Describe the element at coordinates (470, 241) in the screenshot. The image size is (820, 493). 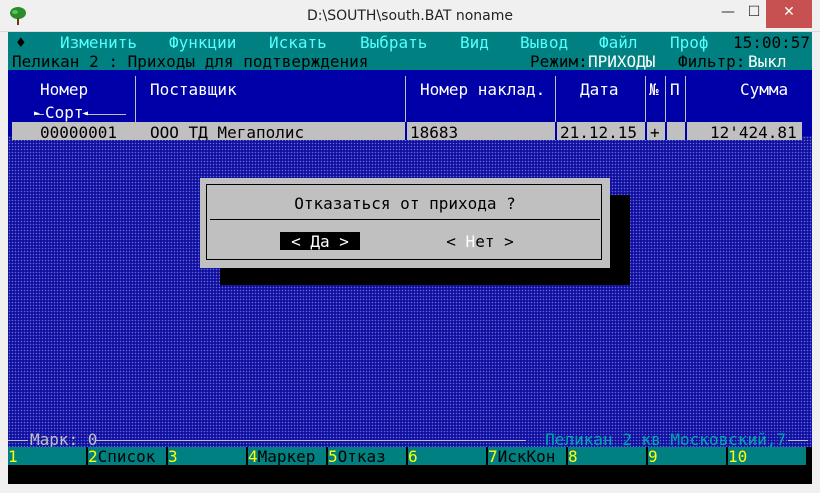
I see `no-button-hotkey: Н` at that location.